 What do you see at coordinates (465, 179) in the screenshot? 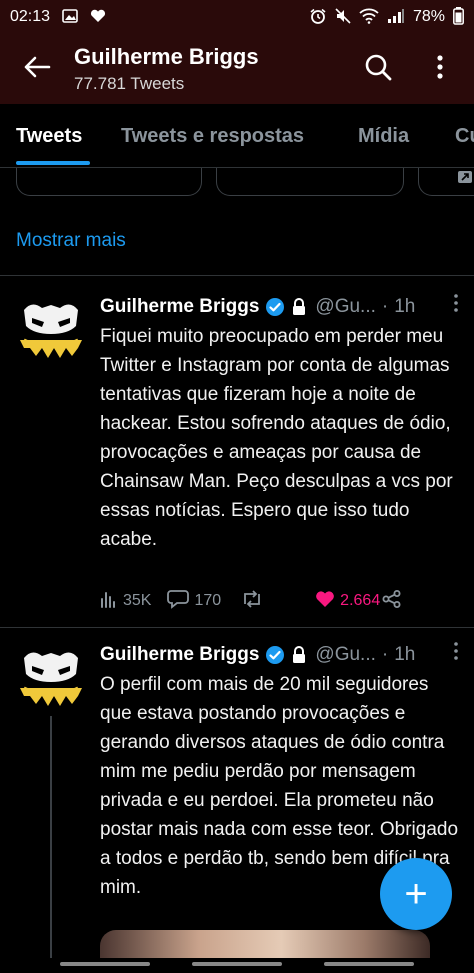
I see `external-link-icon` at bounding box center [465, 179].